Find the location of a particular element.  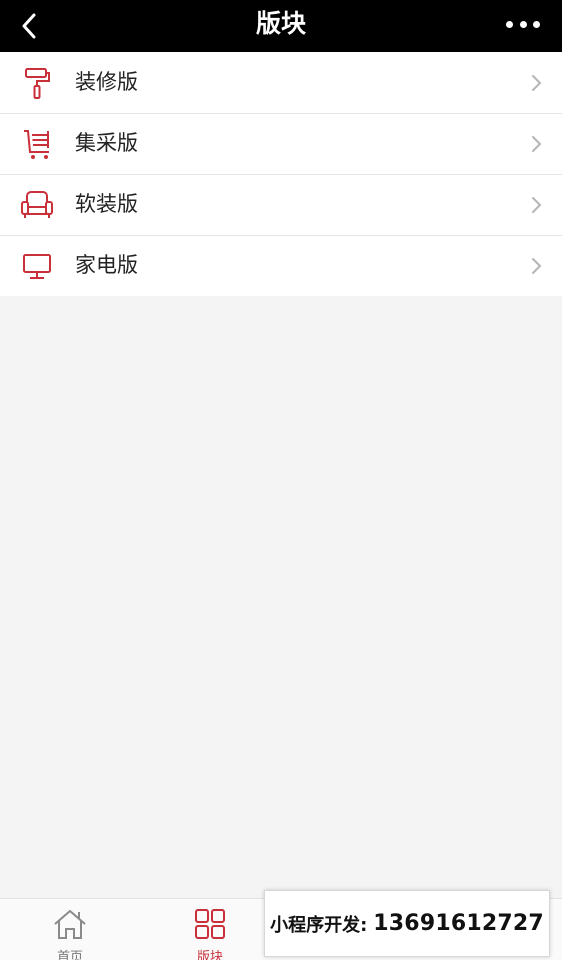

tab-label: 首页 is located at coordinates (69, 955).